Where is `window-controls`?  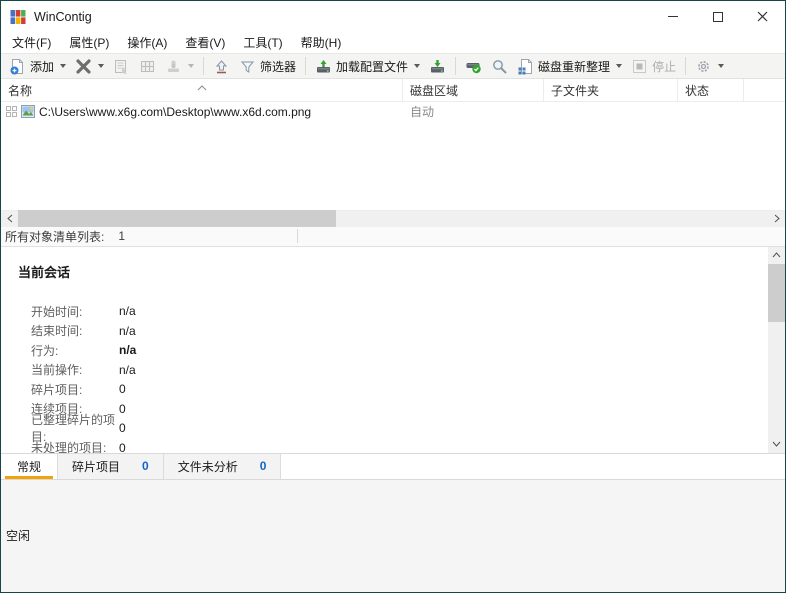
window-controls is located at coordinates (717, 16).